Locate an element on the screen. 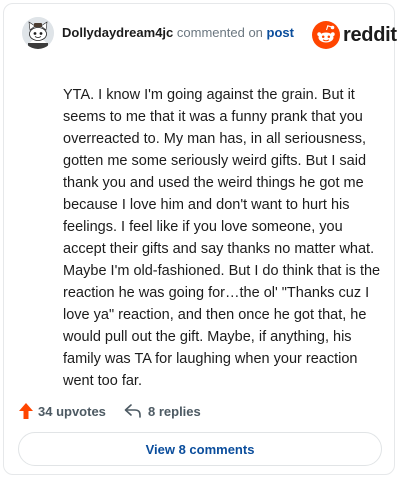  avatar is located at coordinates (38, 33).